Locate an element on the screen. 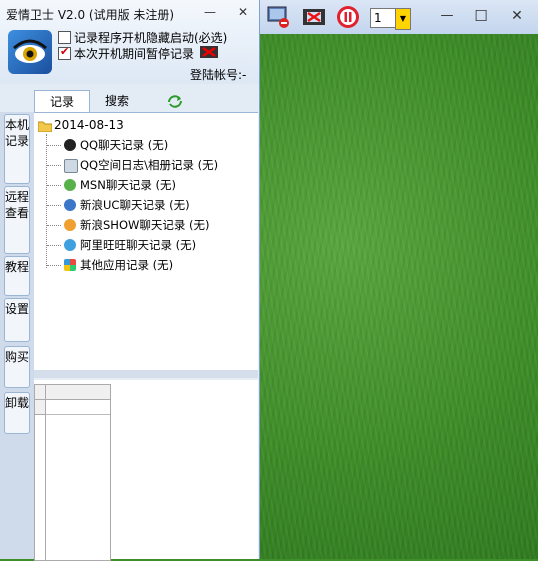 Image resolution: width=538 pixels, height=561 pixels. viewer-close-button: ✕ is located at coordinates (517, 16).